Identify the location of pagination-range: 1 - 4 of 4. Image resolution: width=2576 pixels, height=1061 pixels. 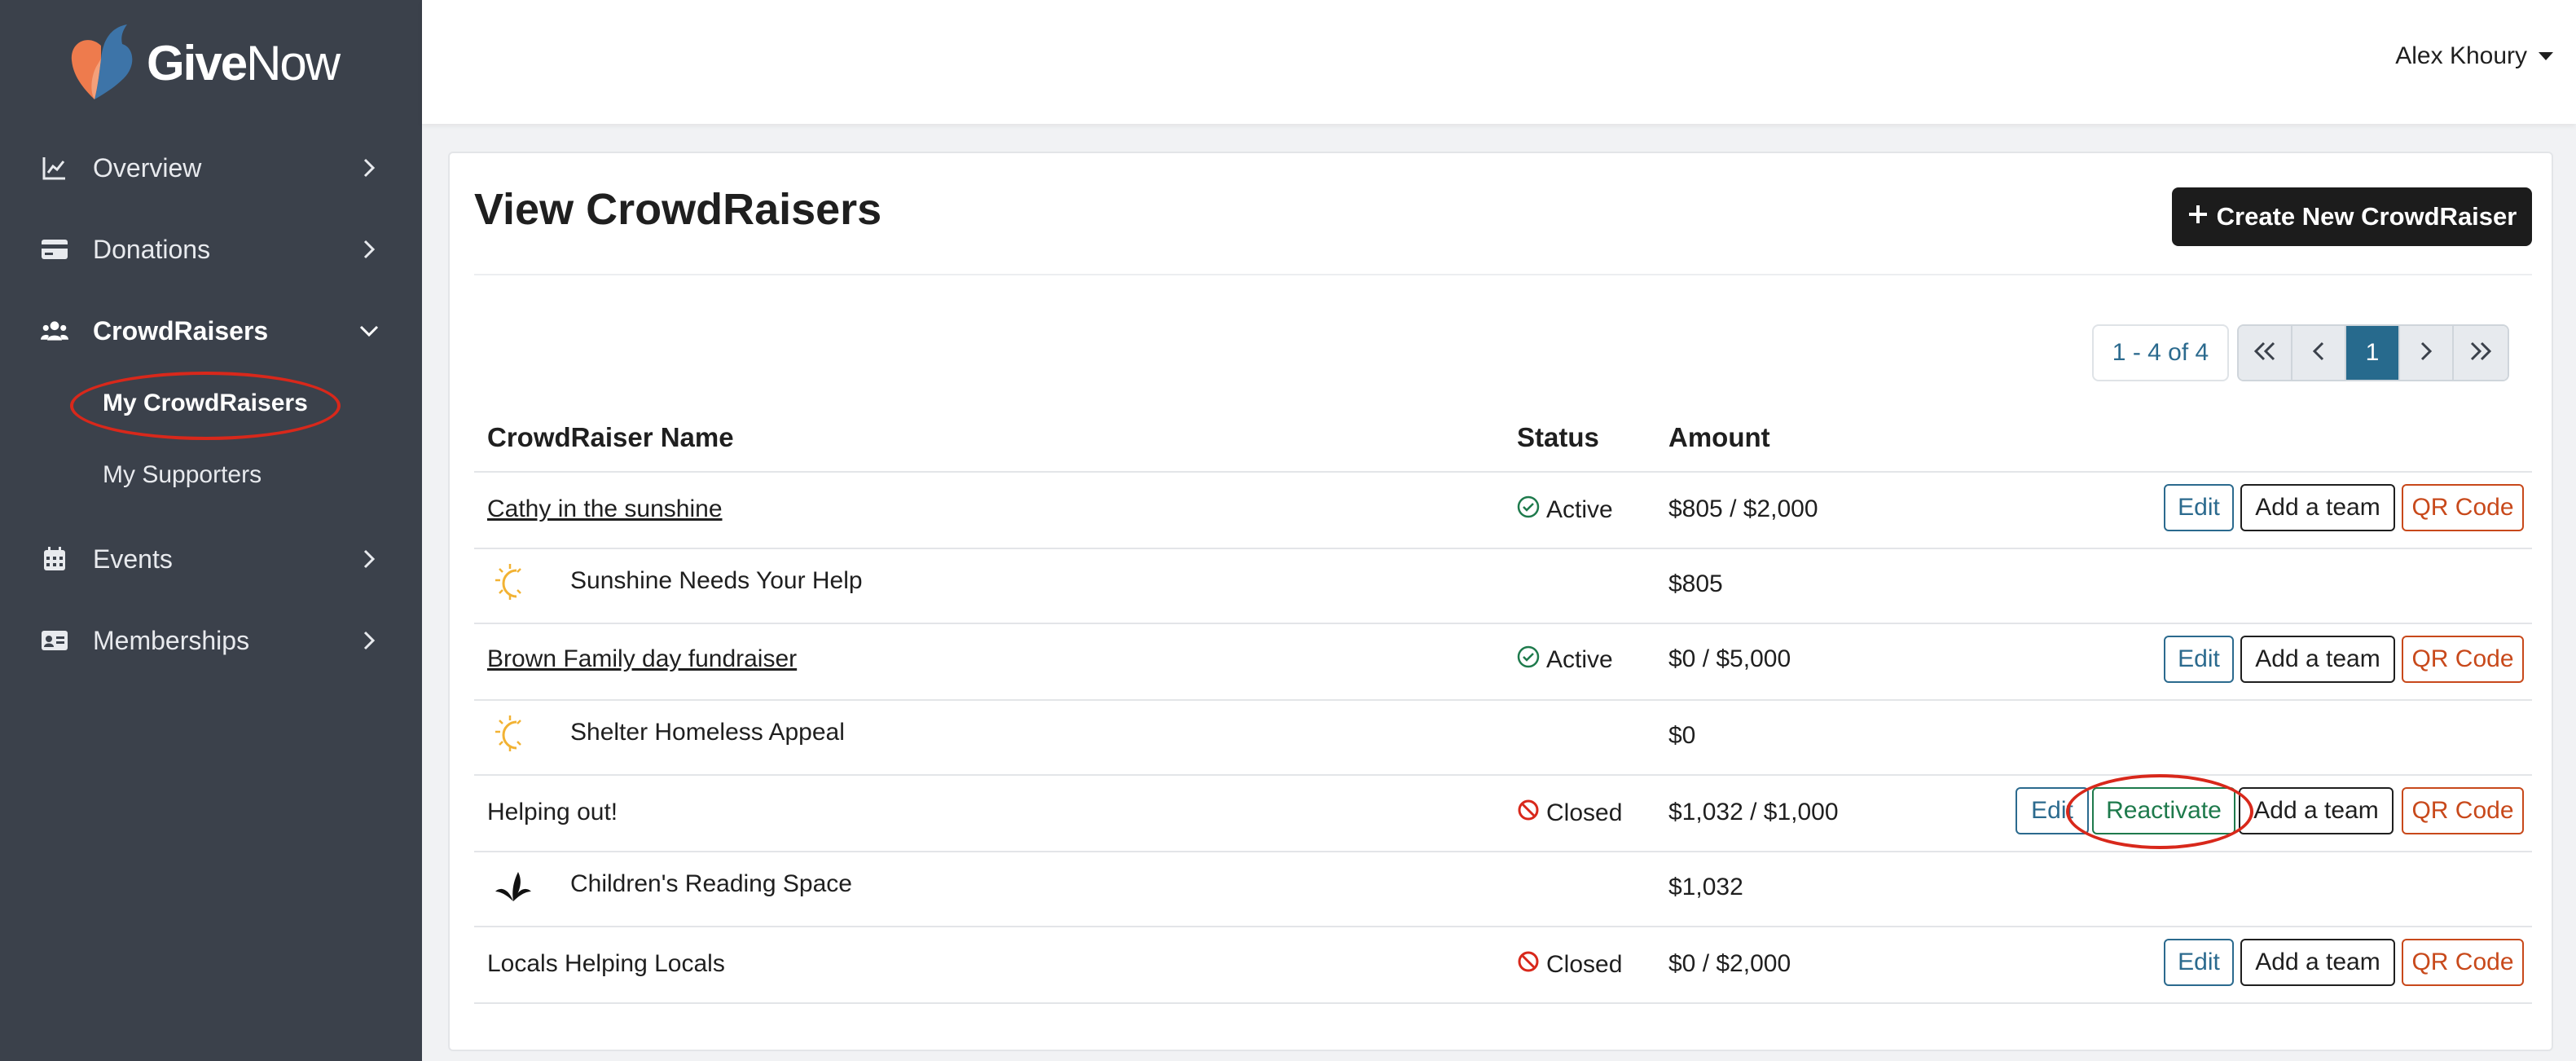
(2160, 352).